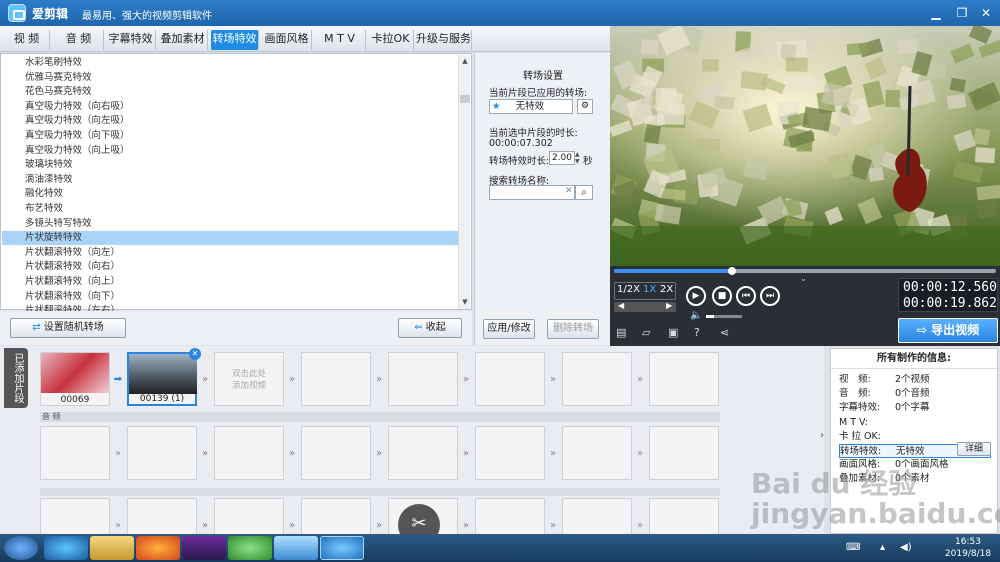 Image resolution: width=1000 pixels, height=562 pixels. I want to click on minimize-button: ▁, so click(936, 13).